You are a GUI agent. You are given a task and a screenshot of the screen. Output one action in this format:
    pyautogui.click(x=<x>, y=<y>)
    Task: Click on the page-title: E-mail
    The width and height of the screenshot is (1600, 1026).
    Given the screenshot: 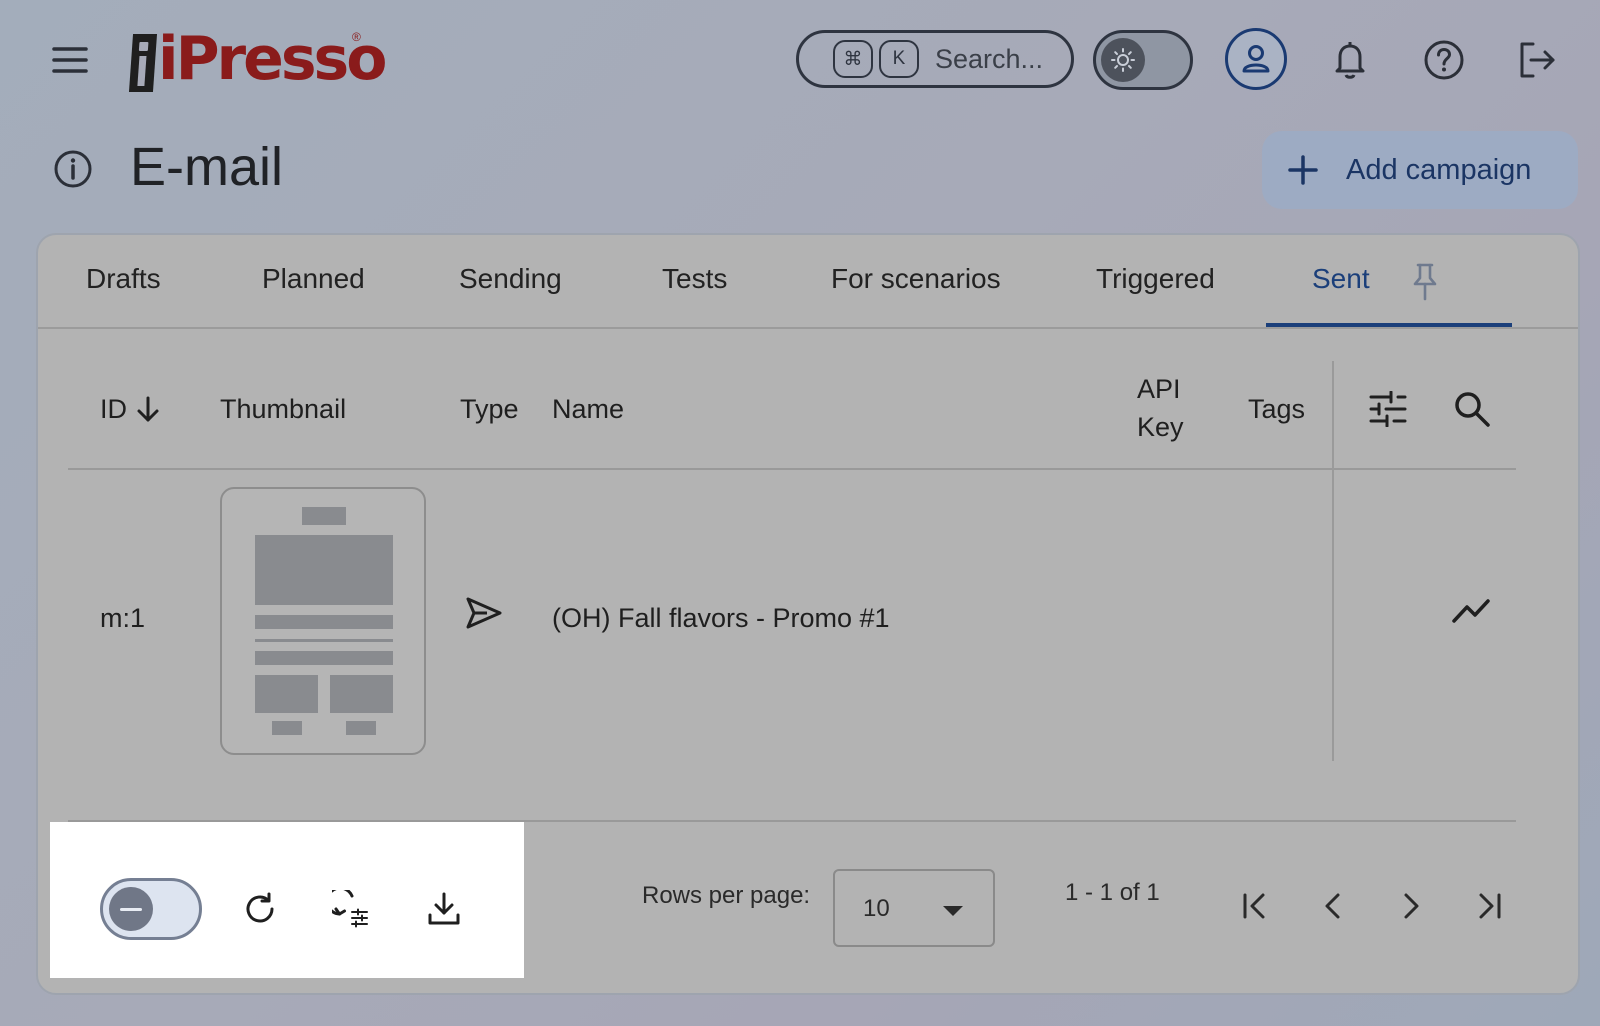 What is the action you would take?
    pyautogui.click(x=207, y=167)
    